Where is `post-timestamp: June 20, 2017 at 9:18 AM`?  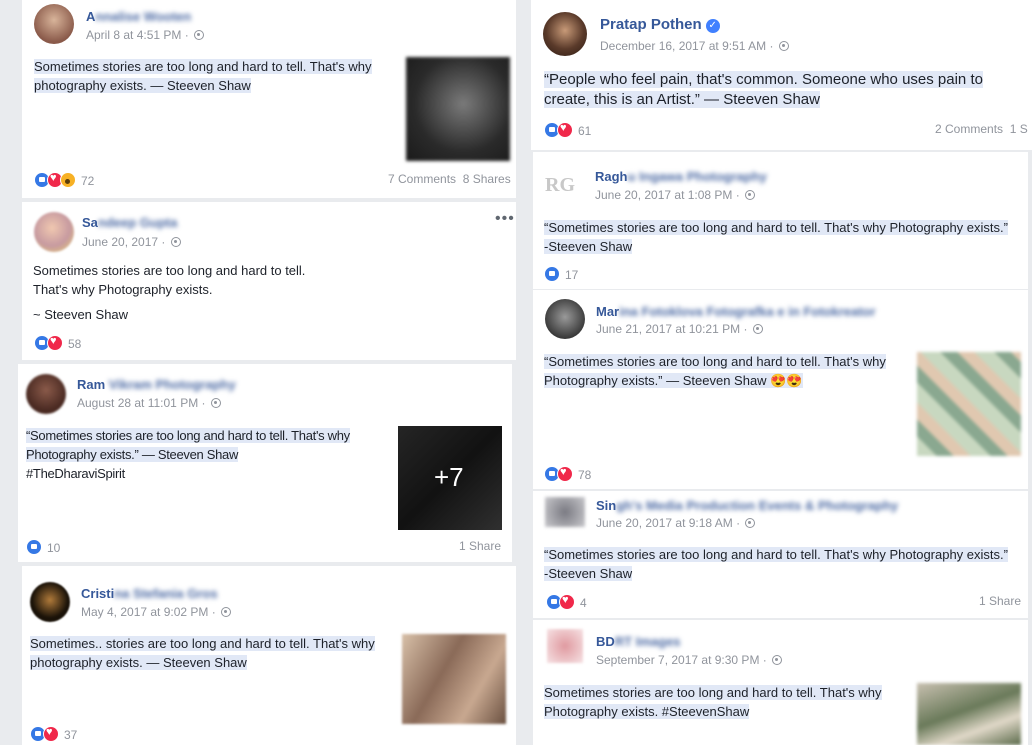
post-timestamp: June 20, 2017 at 9:18 AM is located at coordinates (664, 523).